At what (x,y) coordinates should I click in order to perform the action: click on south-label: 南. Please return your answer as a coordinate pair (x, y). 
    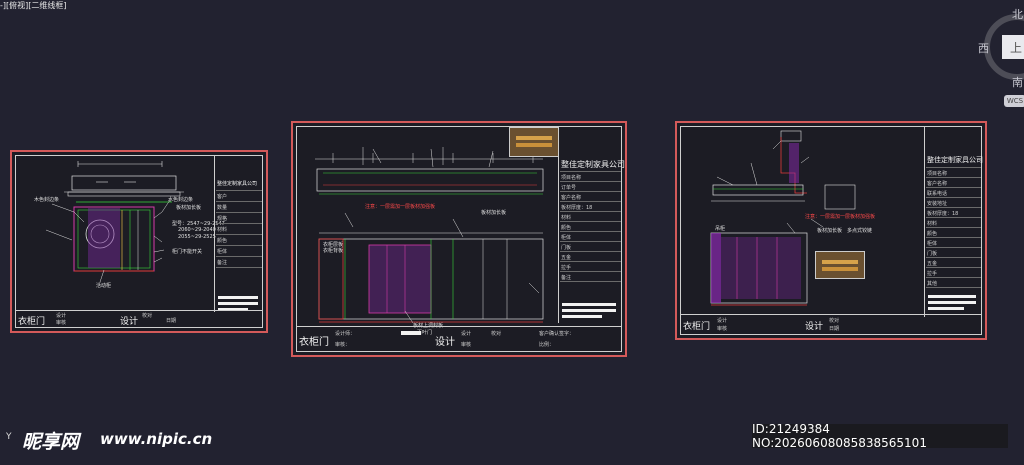
    Looking at the image, I should click on (1017, 82).